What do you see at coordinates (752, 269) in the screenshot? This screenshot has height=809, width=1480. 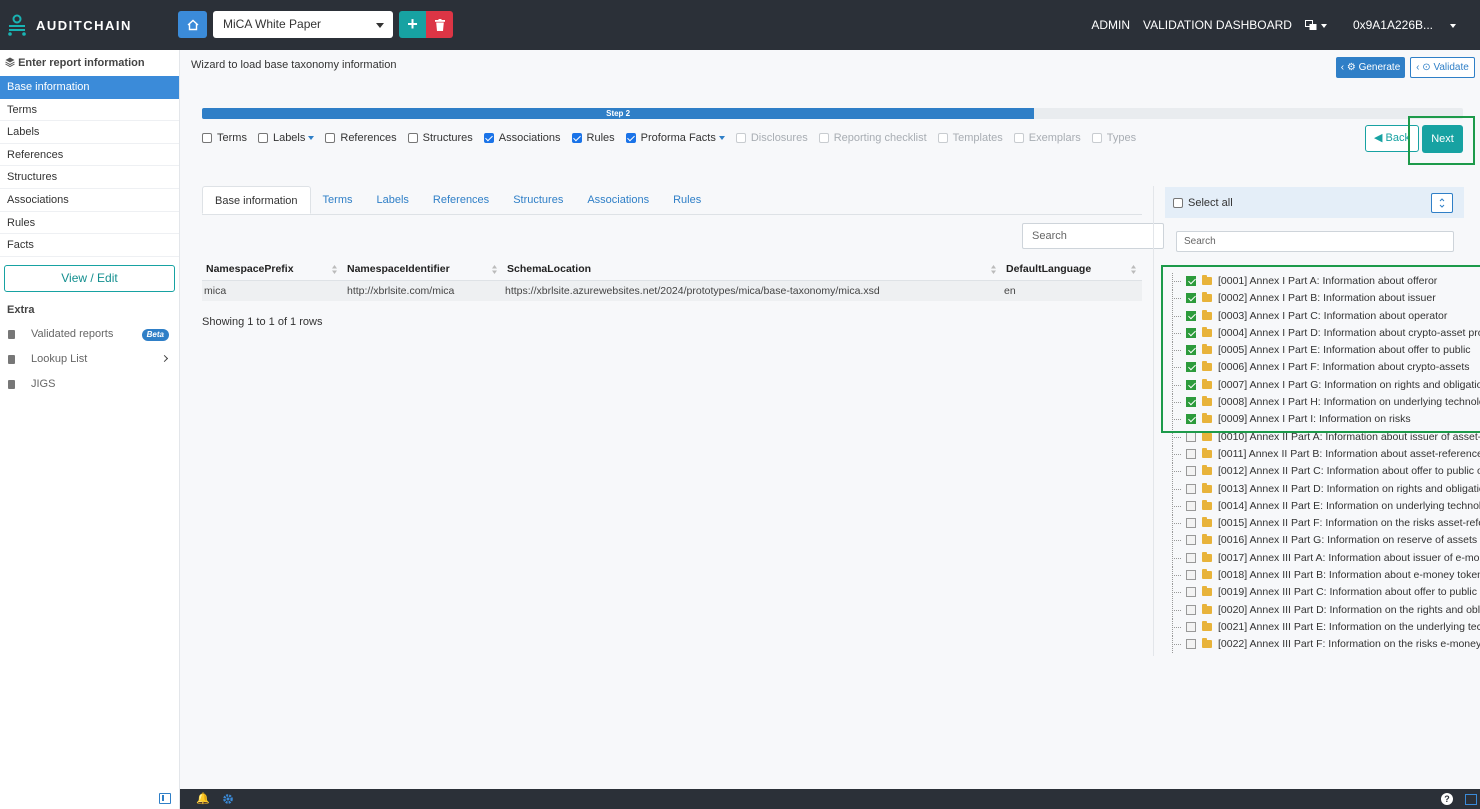 I see `column-header: SchemaLocation` at bounding box center [752, 269].